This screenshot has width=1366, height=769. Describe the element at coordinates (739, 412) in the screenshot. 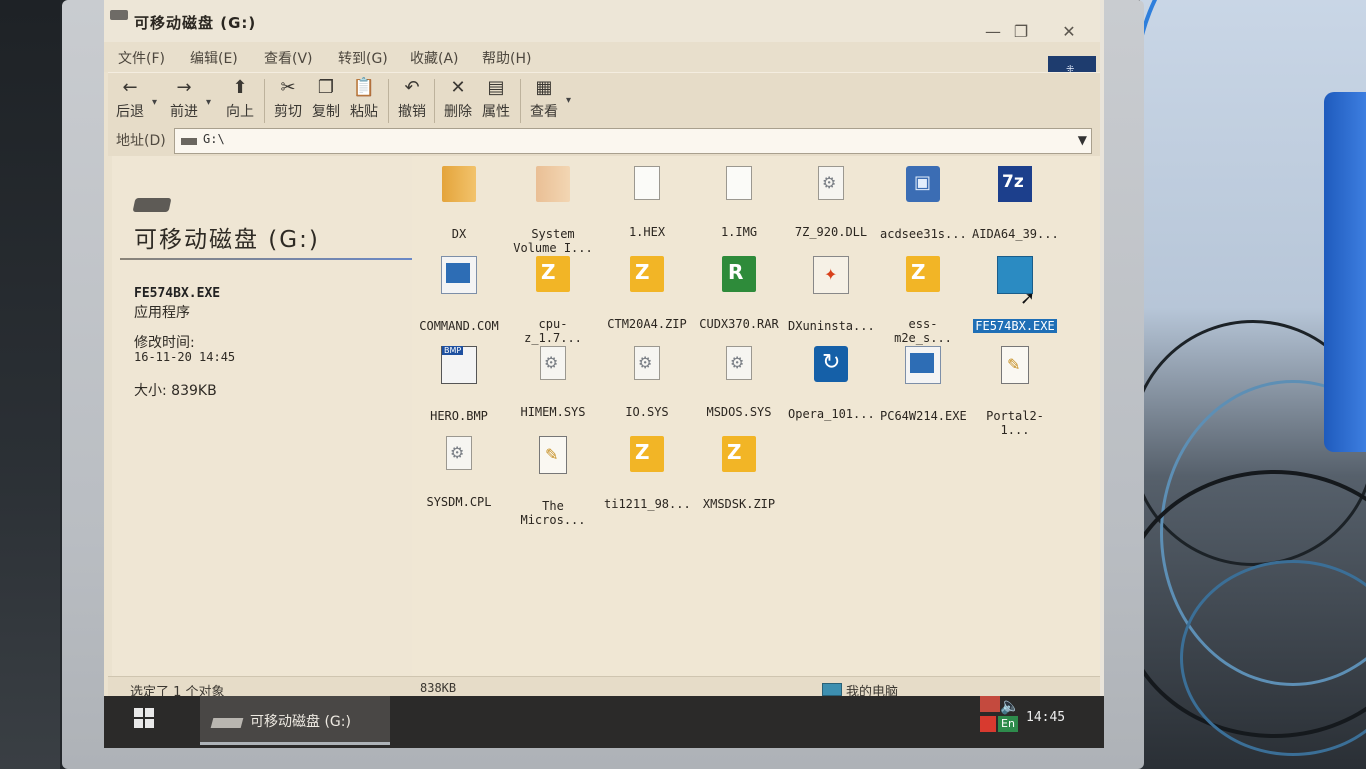

I see `file-name: MSDOS.SYS` at that location.